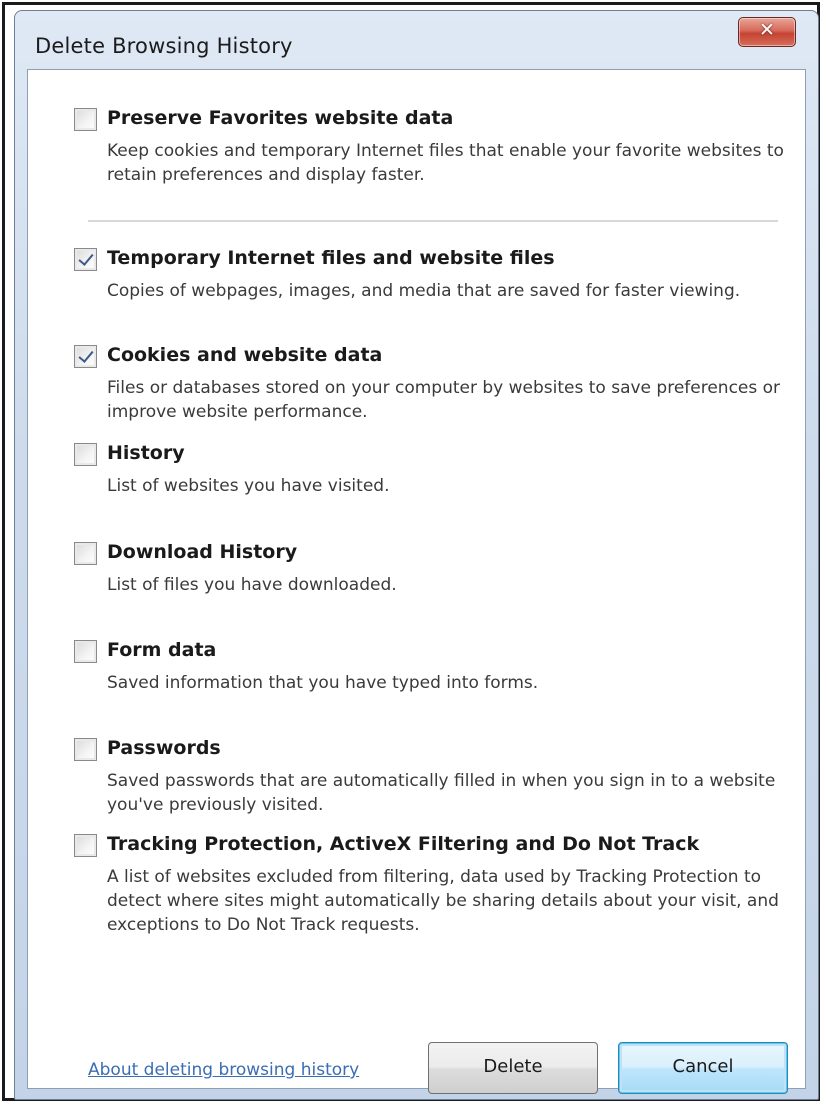 The width and height of the screenshot is (826, 1107). I want to click on delete-button: Delete, so click(513, 1068).